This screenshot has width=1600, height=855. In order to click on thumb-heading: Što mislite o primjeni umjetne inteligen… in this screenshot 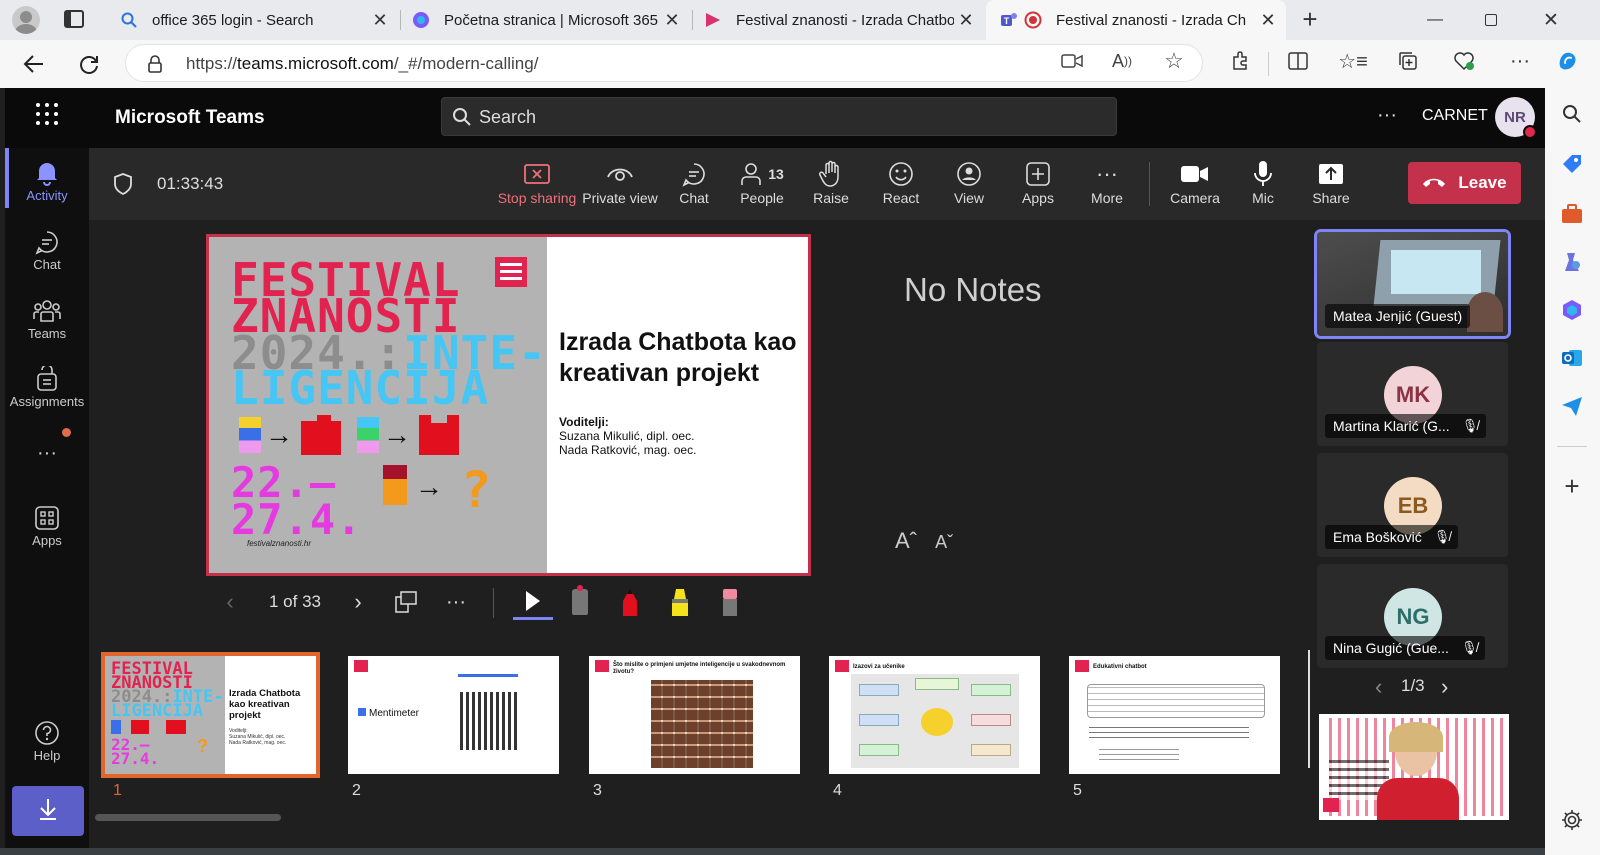, I will do `click(699, 668)`.